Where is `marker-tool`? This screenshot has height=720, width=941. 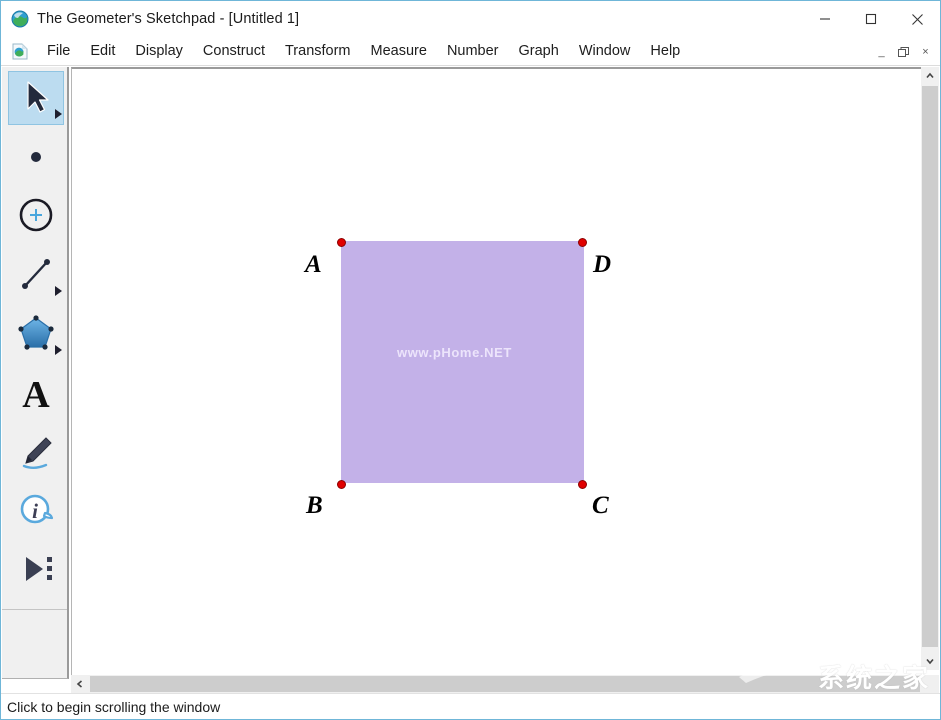
marker-tool is located at coordinates (35, 450).